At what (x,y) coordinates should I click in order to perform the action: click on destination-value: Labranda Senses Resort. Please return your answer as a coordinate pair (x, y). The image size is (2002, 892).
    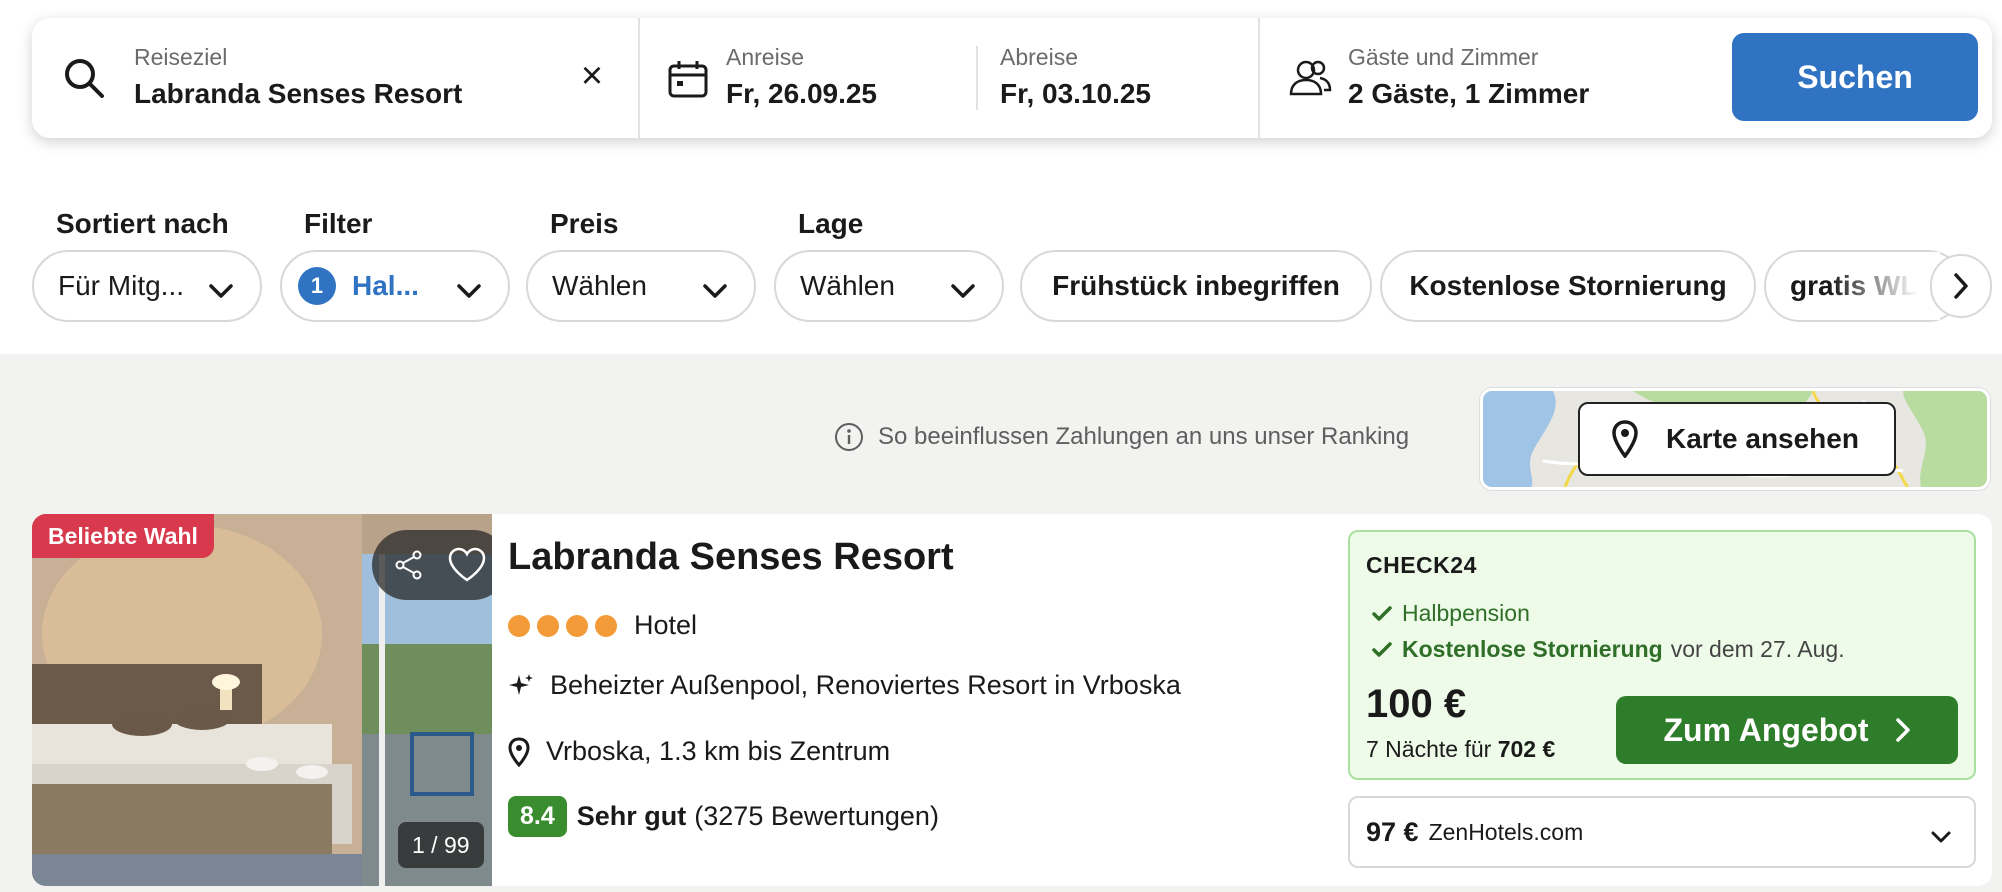
    Looking at the image, I should click on (298, 93).